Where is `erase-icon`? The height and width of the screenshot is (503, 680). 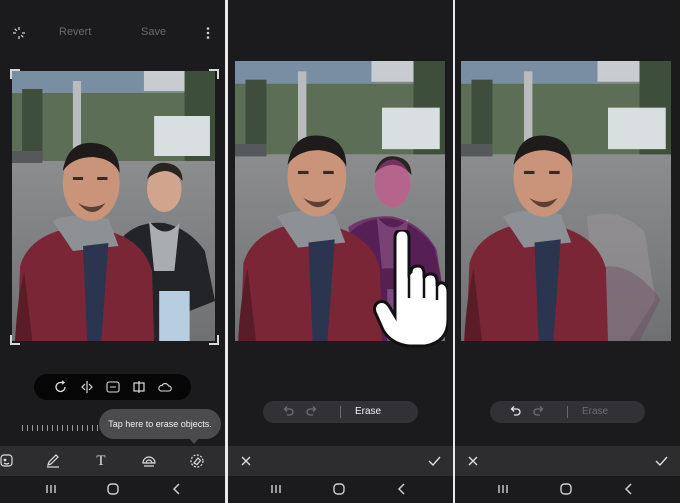 erase-icon is located at coordinates (113, 387).